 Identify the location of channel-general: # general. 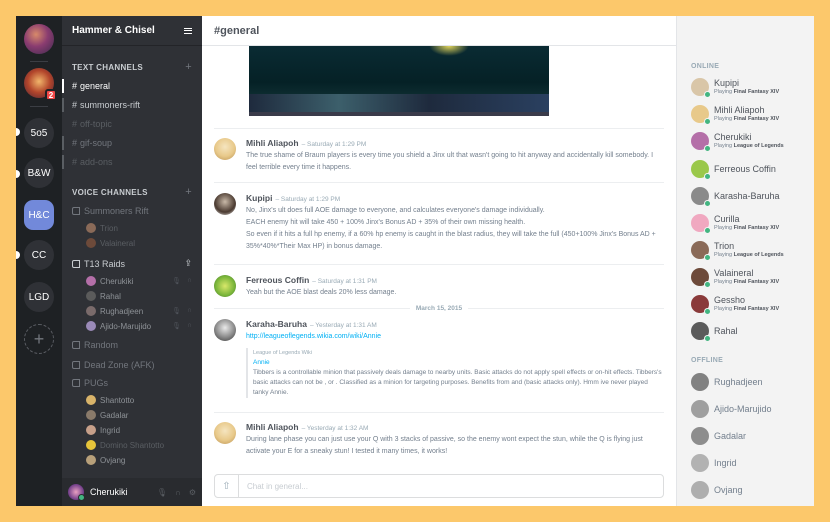
(134, 86).